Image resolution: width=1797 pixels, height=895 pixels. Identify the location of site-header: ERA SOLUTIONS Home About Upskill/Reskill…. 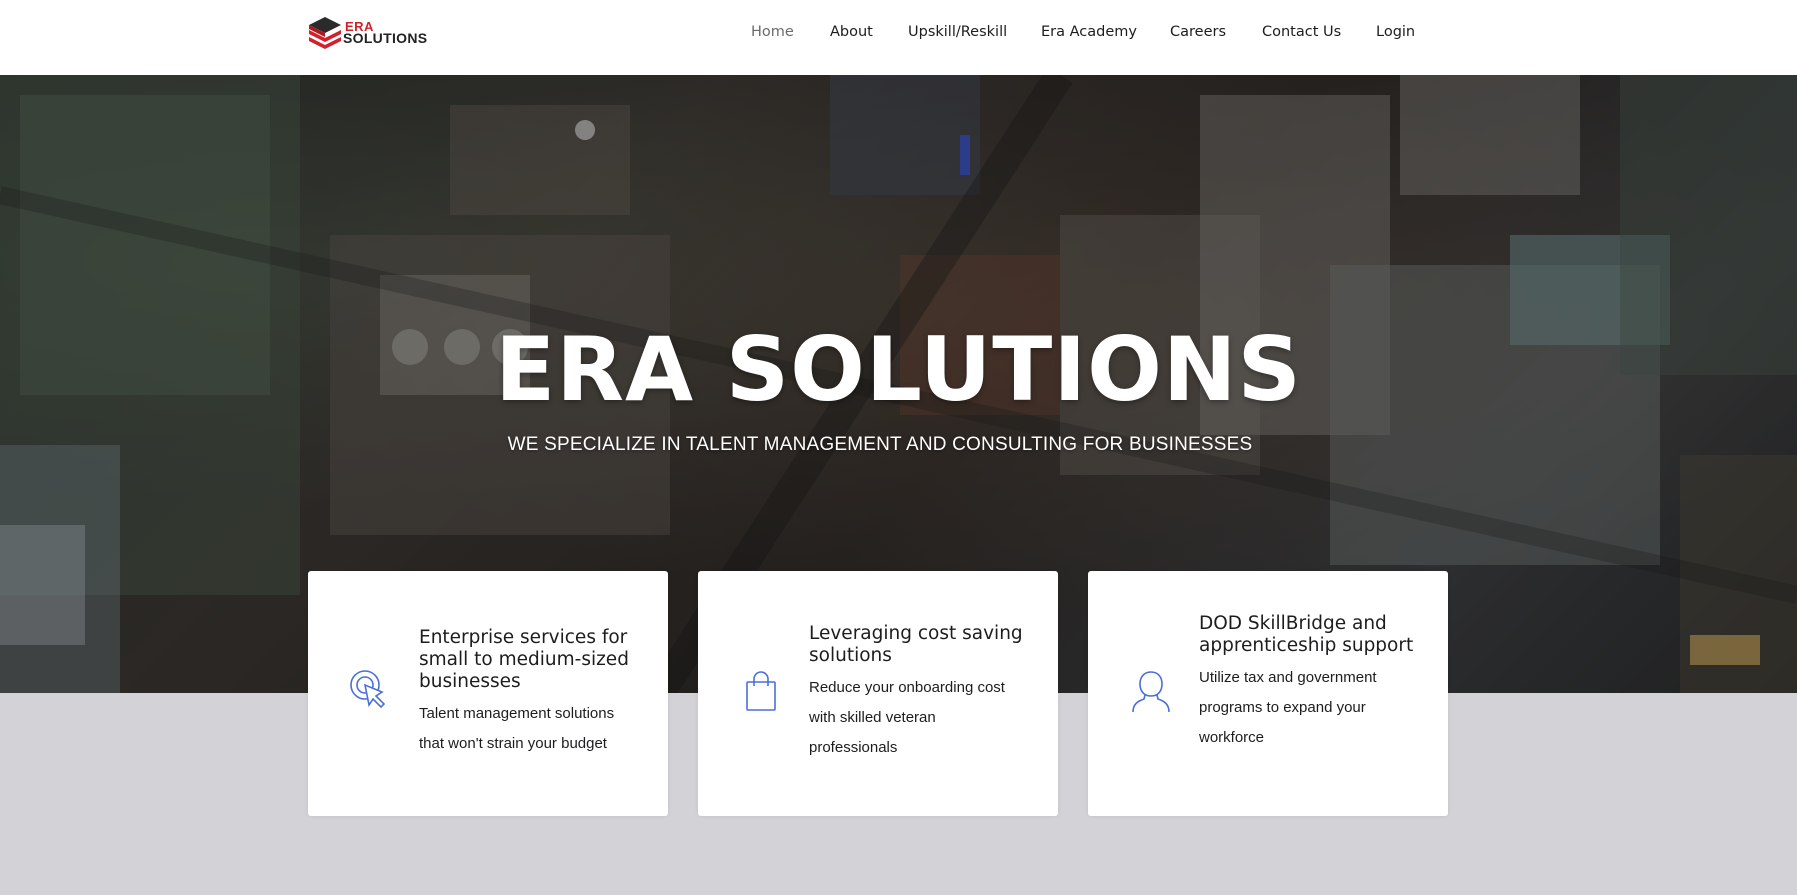
(898, 37).